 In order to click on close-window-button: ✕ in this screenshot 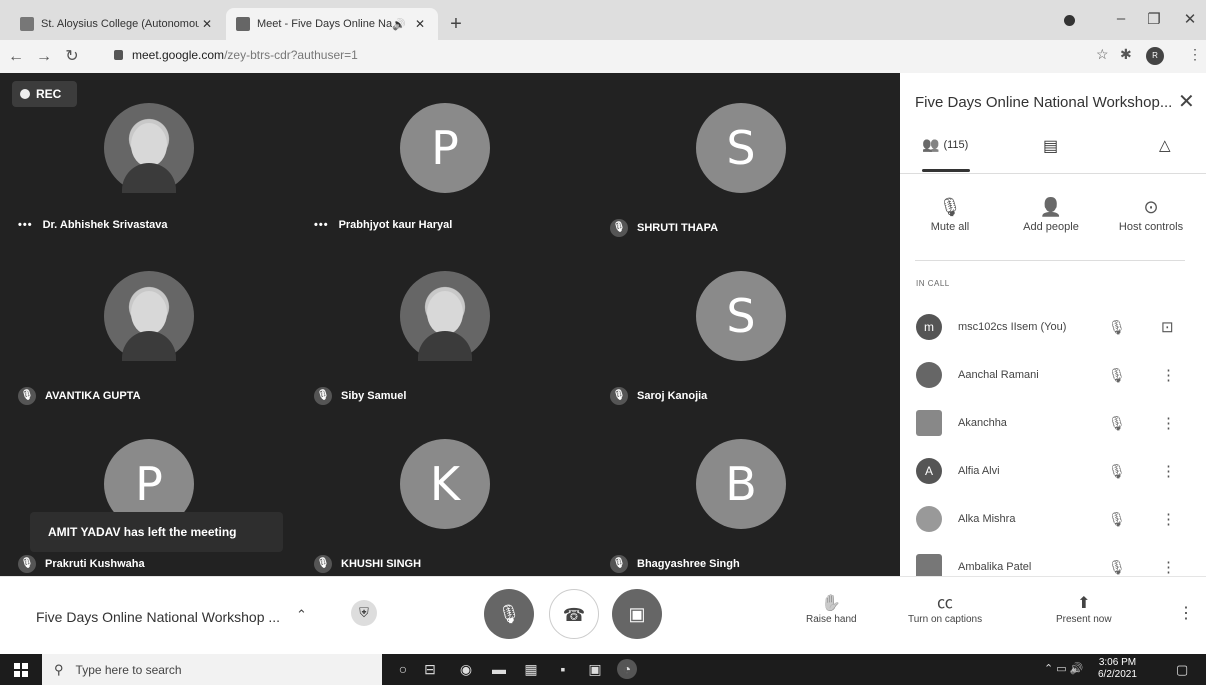, I will do `click(1190, 19)`.